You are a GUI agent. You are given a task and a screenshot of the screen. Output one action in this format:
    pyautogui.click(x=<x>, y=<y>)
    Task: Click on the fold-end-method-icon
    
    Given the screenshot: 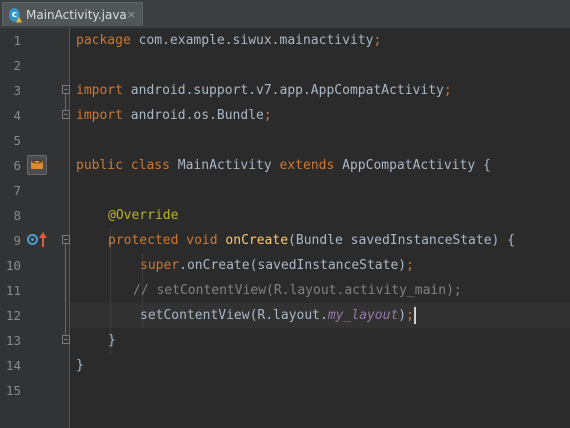 What is the action you would take?
    pyautogui.click(x=66, y=339)
    